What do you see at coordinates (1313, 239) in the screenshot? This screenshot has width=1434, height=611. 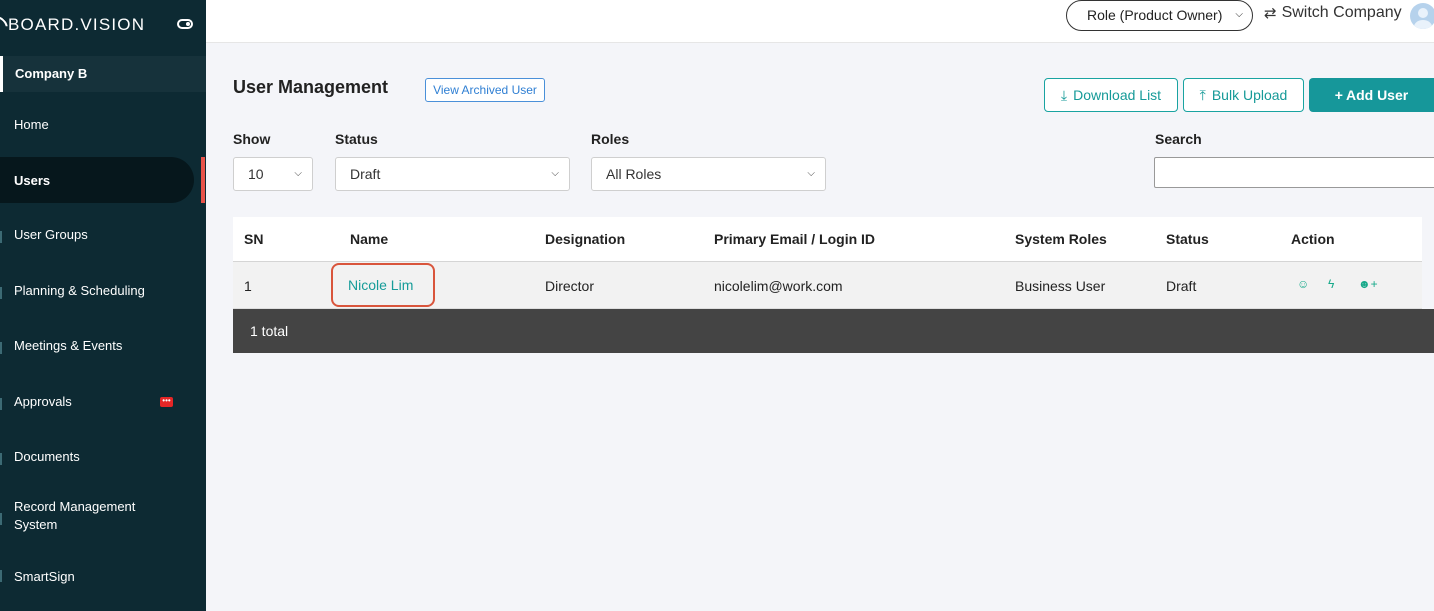 I see `column-header: Action` at bounding box center [1313, 239].